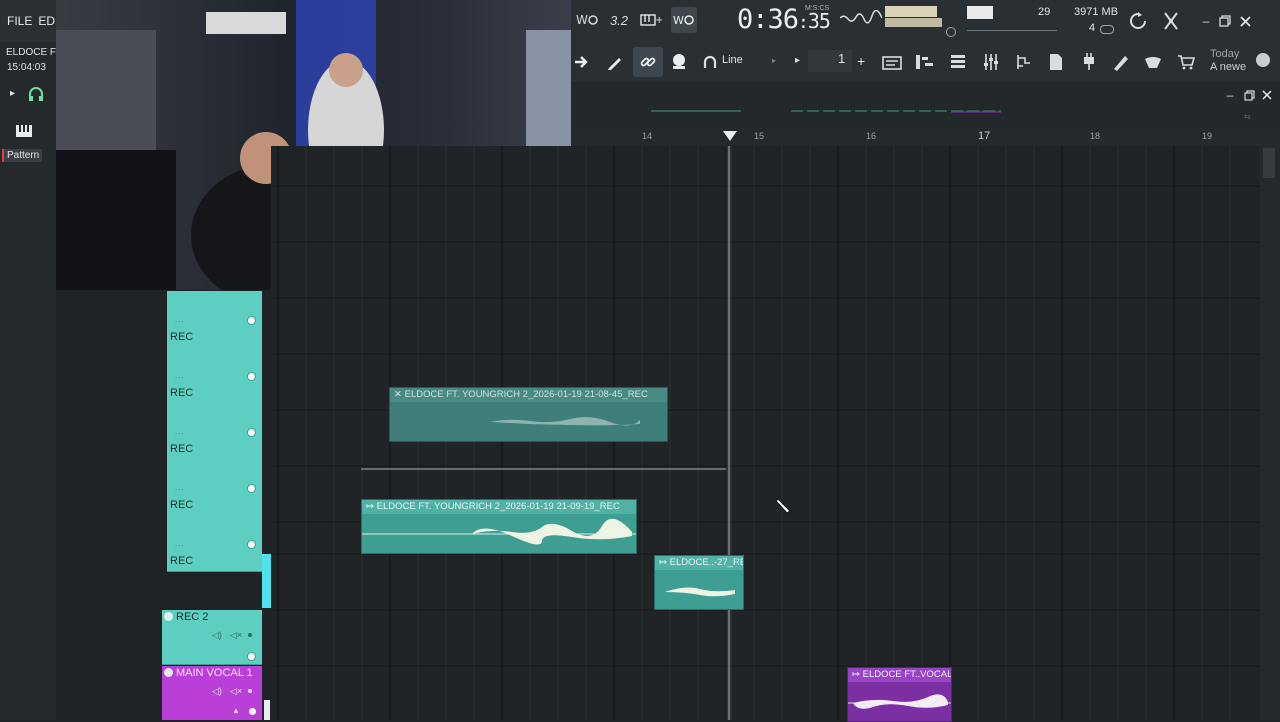  I want to click on metronome-icon: W, so click(587, 20).